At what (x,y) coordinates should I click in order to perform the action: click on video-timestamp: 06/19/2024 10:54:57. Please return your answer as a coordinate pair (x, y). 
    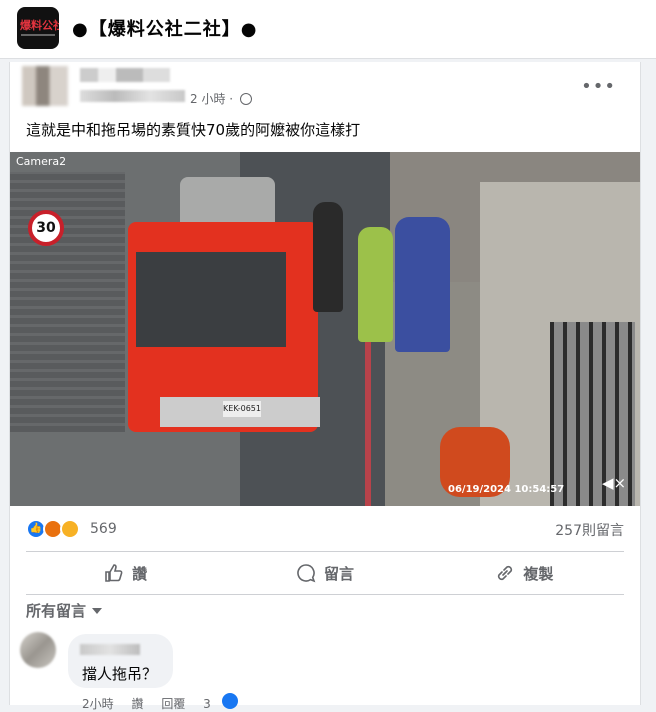
    Looking at the image, I should click on (506, 489).